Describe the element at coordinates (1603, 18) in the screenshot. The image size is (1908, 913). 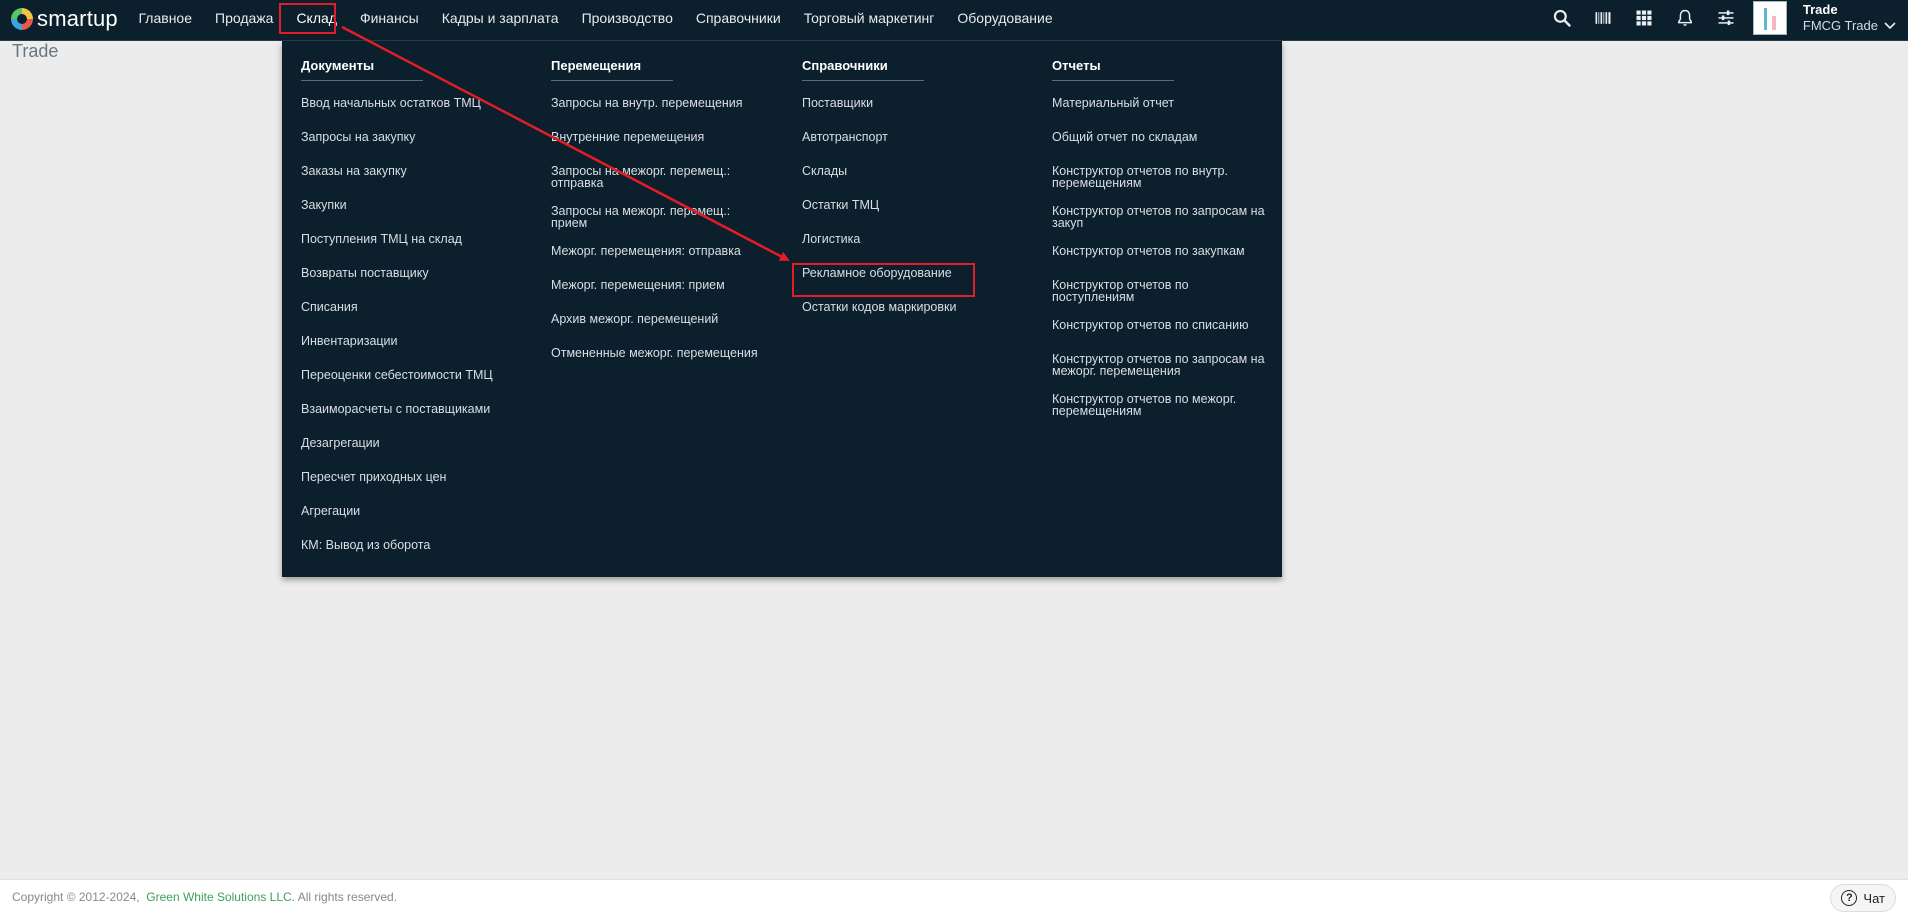
I see `barcode-icon` at that location.